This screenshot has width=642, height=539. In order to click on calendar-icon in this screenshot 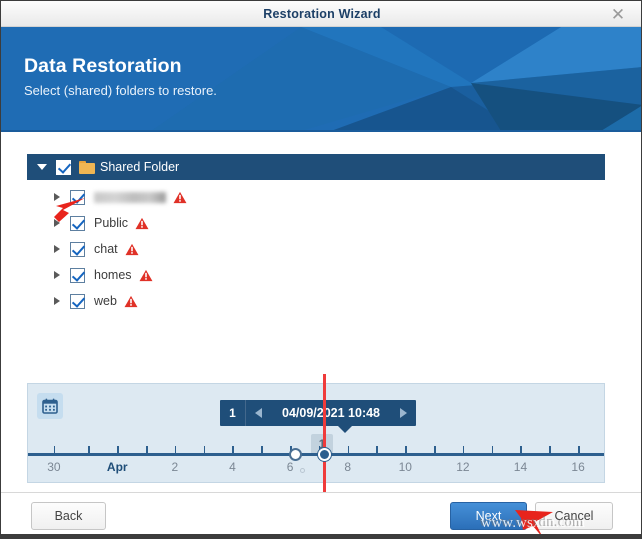, I will do `click(50, 406)`.